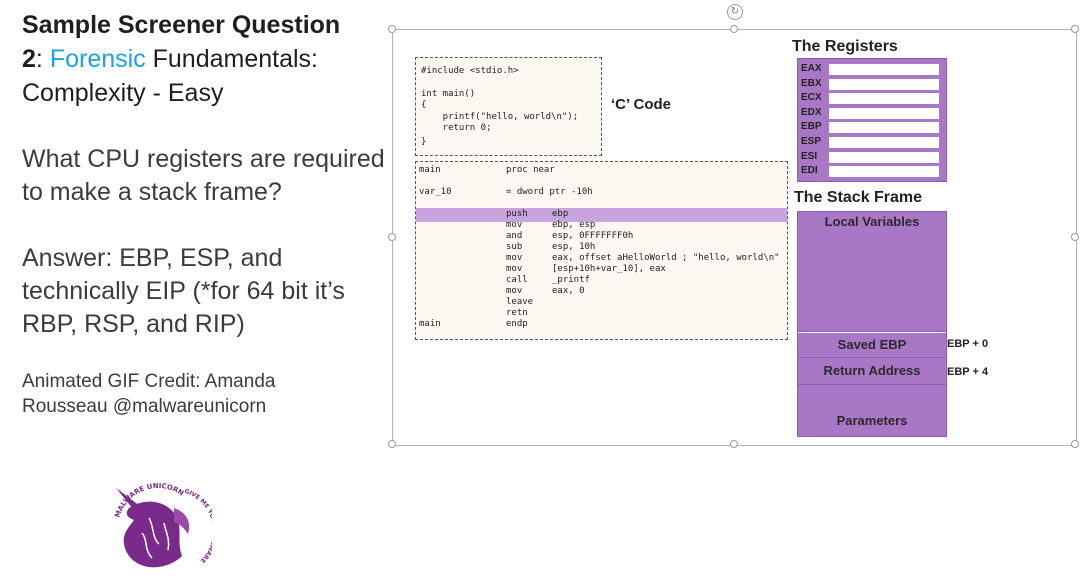 The width and height of the screenshot is (1087, 586). What do you see at coordinates (571, 280) in the screenshot?
I see `asm-cell: _printf` at bounding box center [571, 280].